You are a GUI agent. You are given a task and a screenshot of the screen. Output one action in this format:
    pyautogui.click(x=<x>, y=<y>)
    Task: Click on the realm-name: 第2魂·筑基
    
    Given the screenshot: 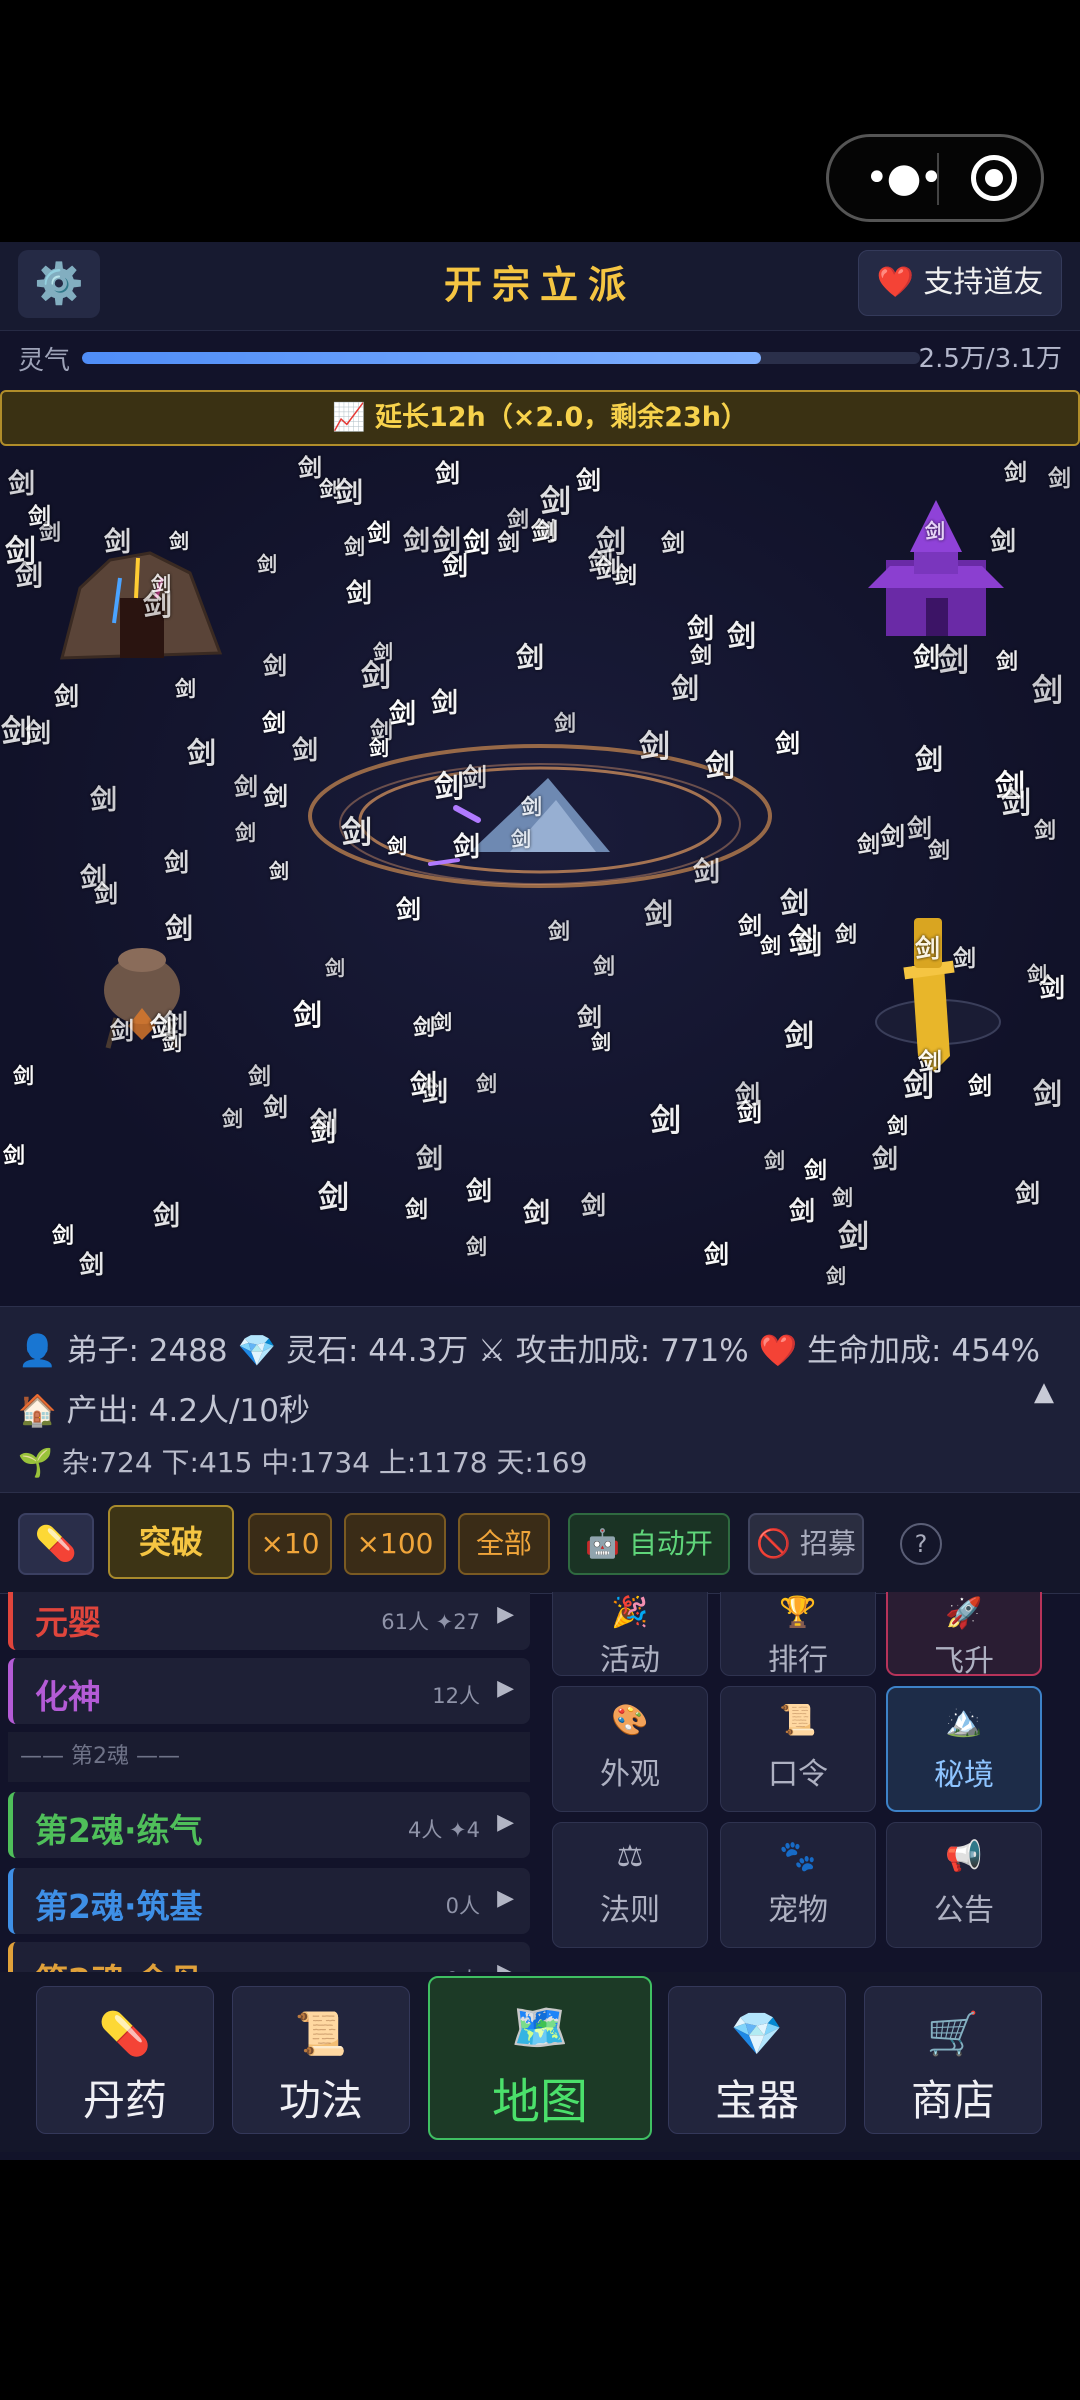 What is the action you would take?
    pyautogui.click(x=119, y=1906)
    